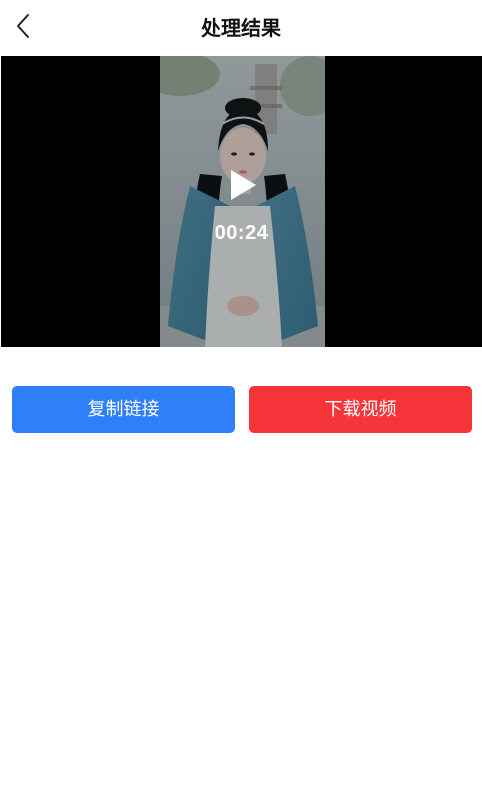  I want to click on play-icon, so click(243, 185).